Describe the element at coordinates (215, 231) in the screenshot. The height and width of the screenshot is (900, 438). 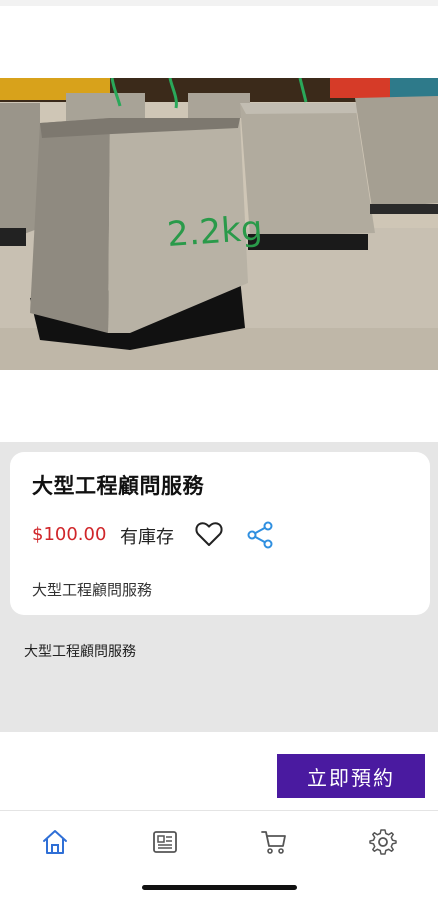
I see `image-weight-marking: 2.2kg` at that location.